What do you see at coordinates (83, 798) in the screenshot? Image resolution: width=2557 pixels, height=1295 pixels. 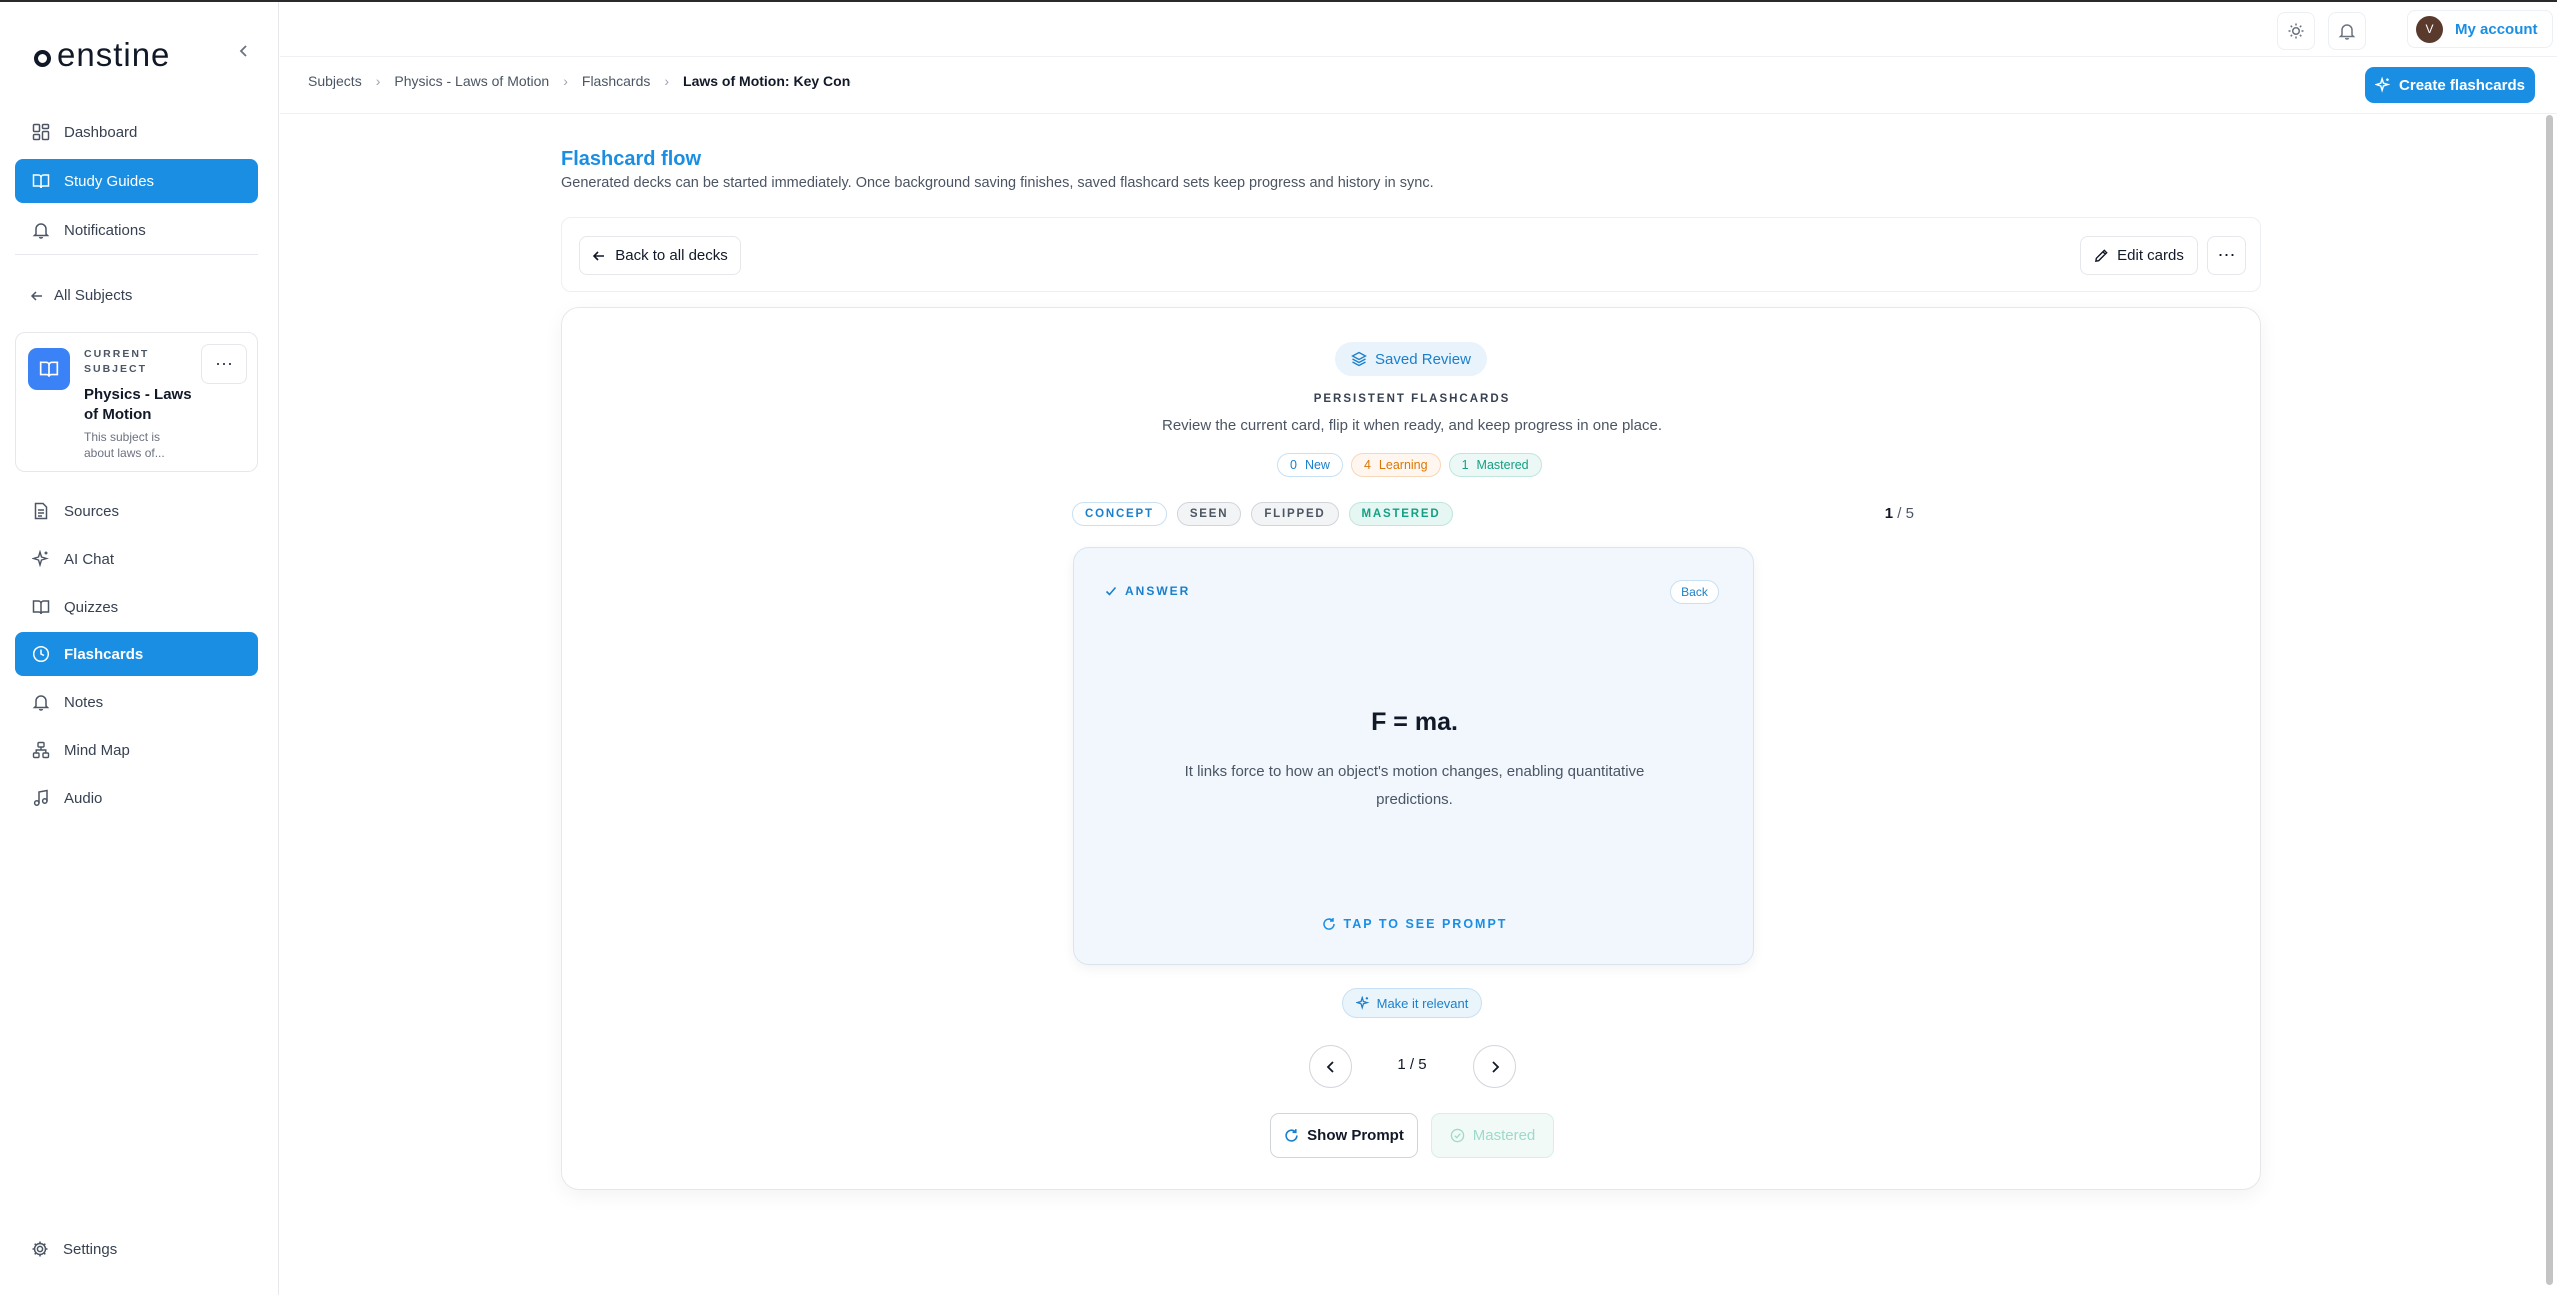 I see `sidebar-item-label: Audio` at bounding box center [83, 798].